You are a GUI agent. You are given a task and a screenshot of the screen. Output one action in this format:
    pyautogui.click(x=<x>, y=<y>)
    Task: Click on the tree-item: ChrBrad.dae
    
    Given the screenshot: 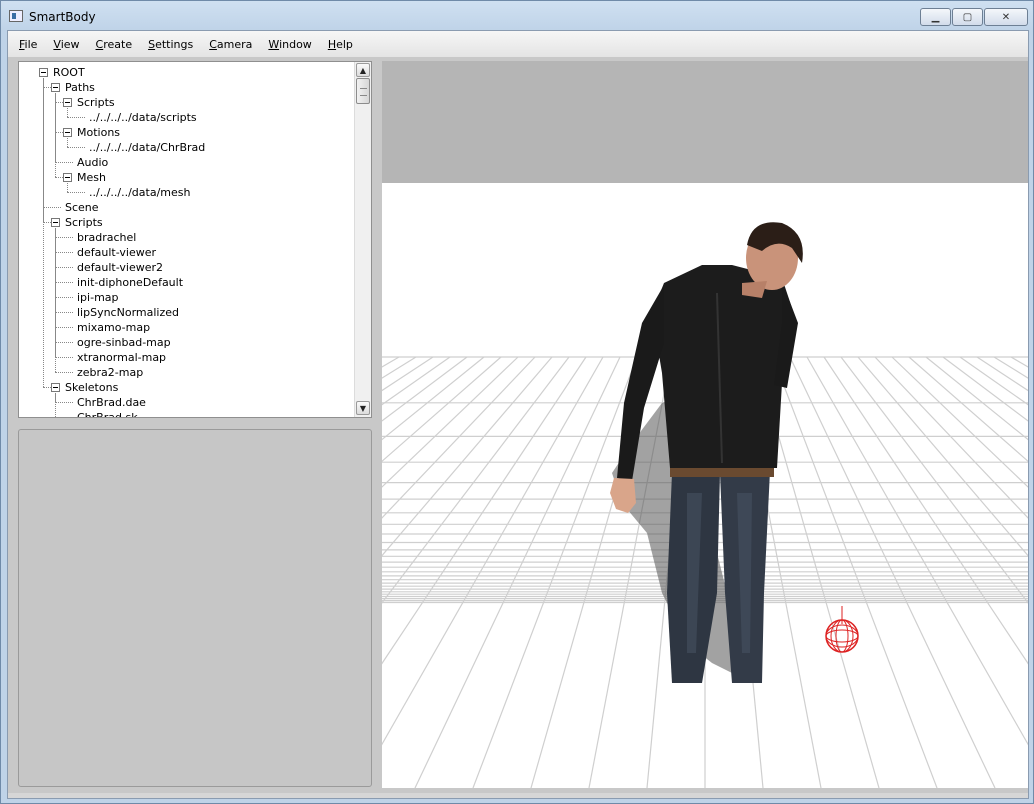 What is the action you would take?
    pyautogui.click(x=111, y=402)
    